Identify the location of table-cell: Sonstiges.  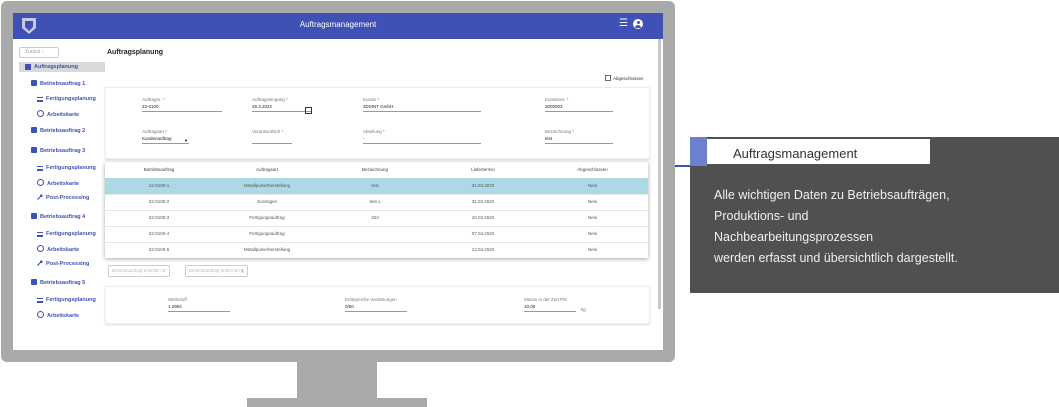
(267, 201).